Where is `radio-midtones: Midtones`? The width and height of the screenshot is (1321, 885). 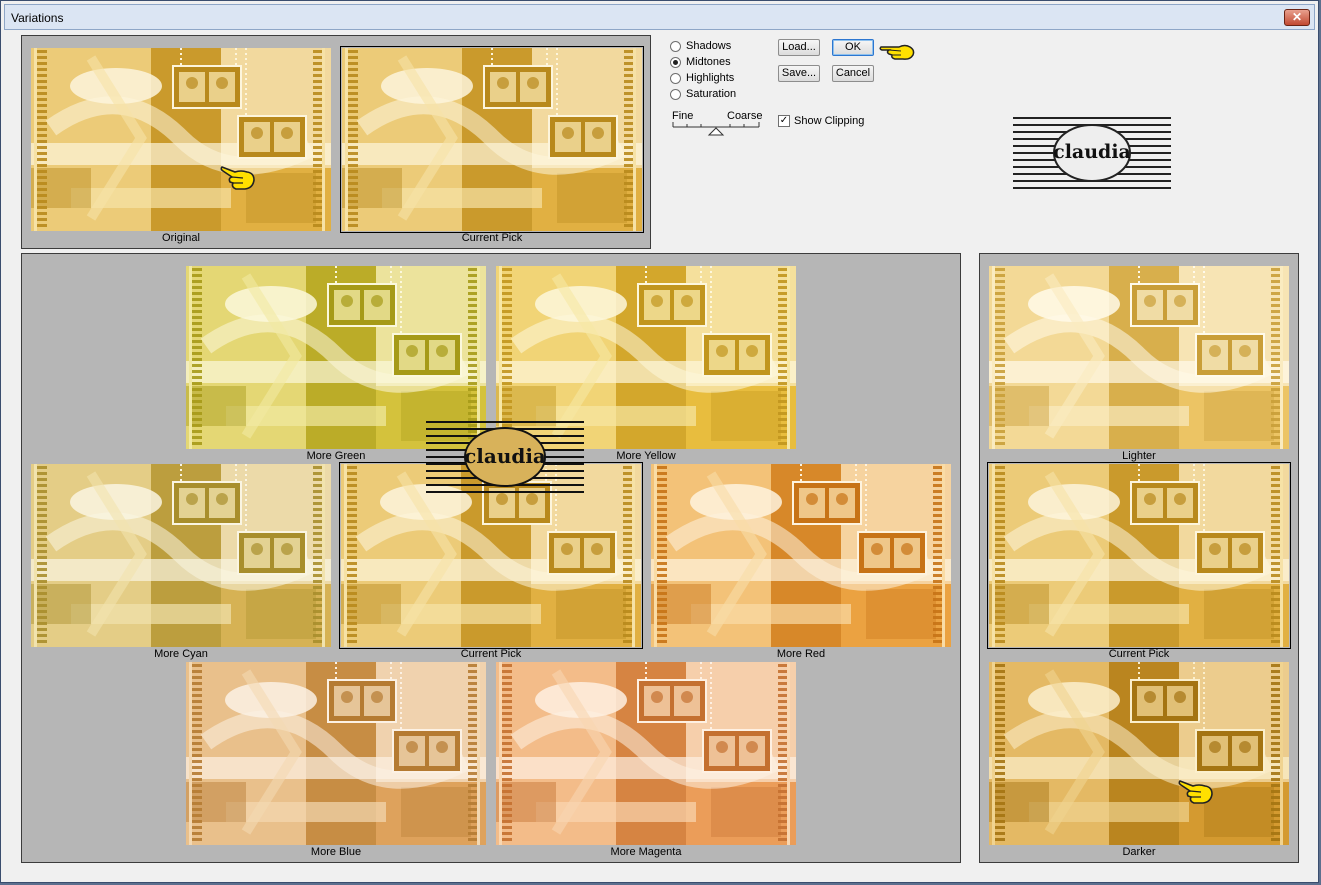
radio-midtones: Midtones is located at coordinates (700, 62).